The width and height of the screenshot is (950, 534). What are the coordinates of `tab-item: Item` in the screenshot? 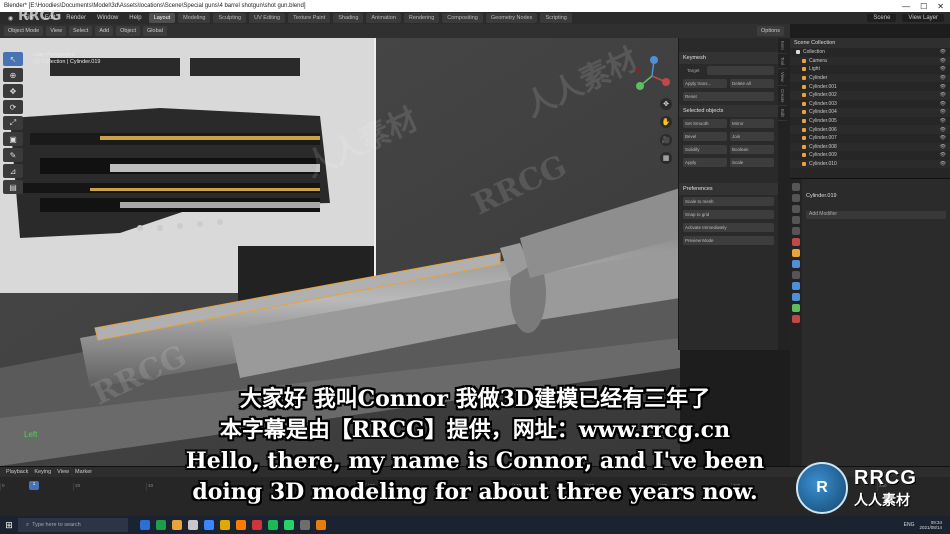 It's located at (782, 46).